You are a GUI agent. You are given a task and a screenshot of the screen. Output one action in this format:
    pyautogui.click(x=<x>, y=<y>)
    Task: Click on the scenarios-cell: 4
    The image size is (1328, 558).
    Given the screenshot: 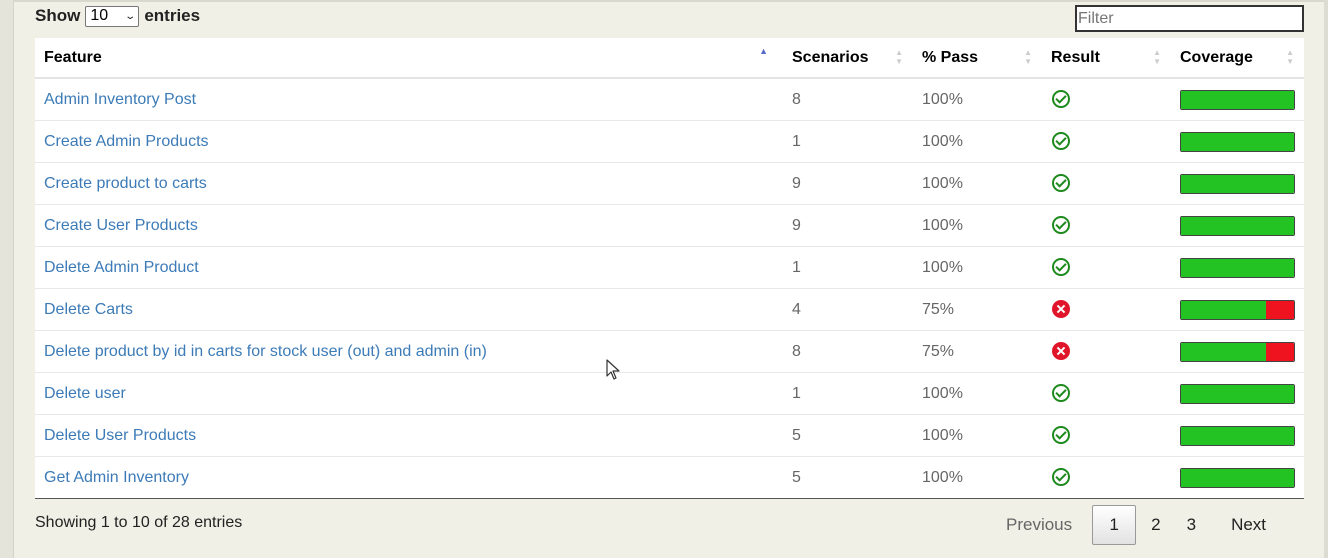 What is the action you would take?
    pyautogui.click(x=848, y=309)
    